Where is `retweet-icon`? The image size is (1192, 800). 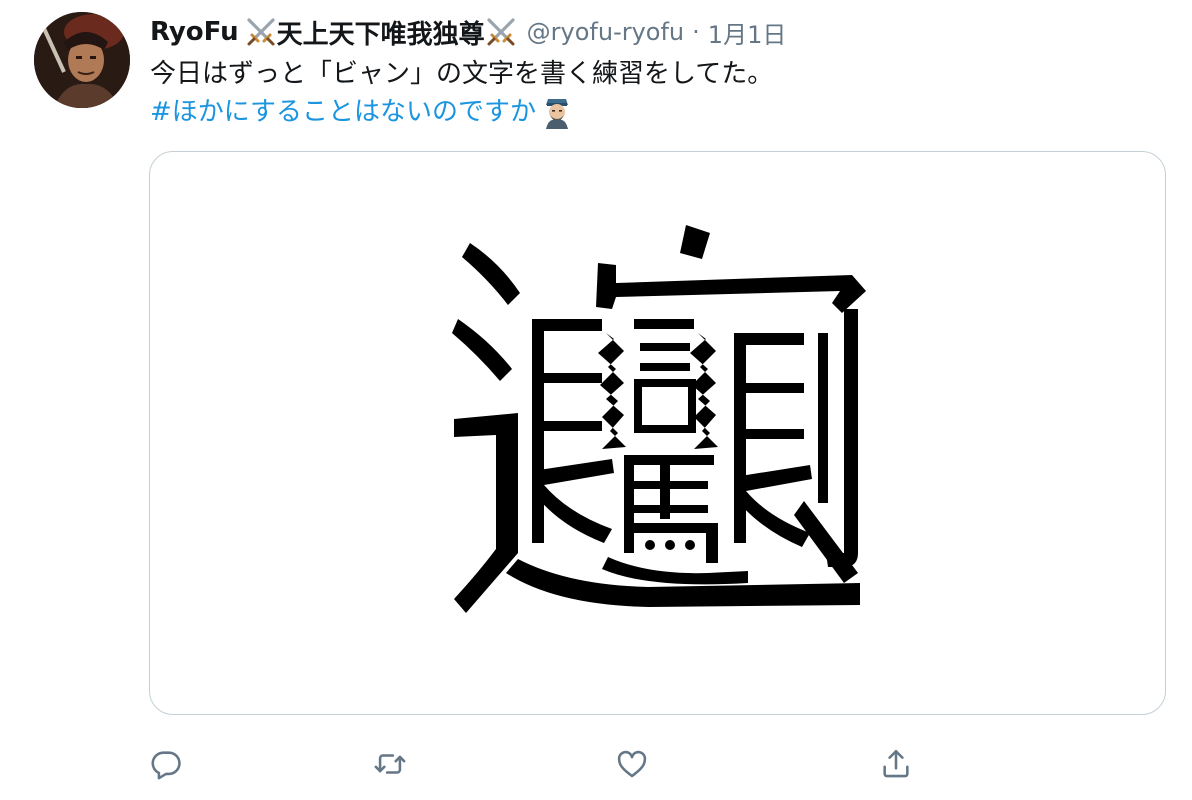 retweet-icon is located at coordinates (390, 764).